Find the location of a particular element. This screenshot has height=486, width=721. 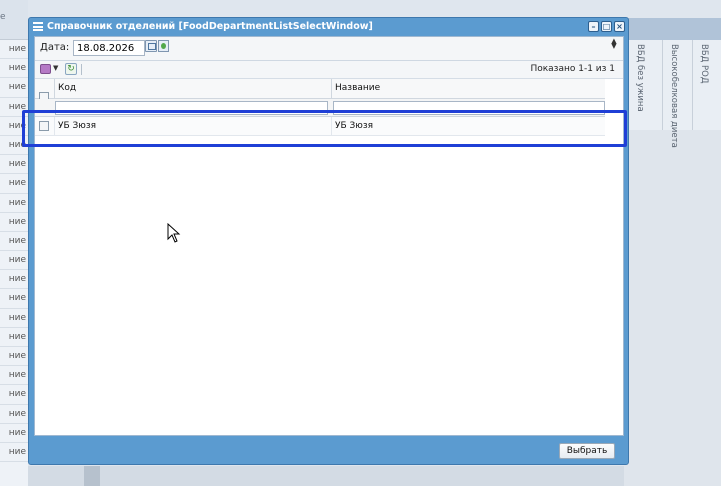

cell-code: УБ Зюзя is located at coordinates (192, 126).